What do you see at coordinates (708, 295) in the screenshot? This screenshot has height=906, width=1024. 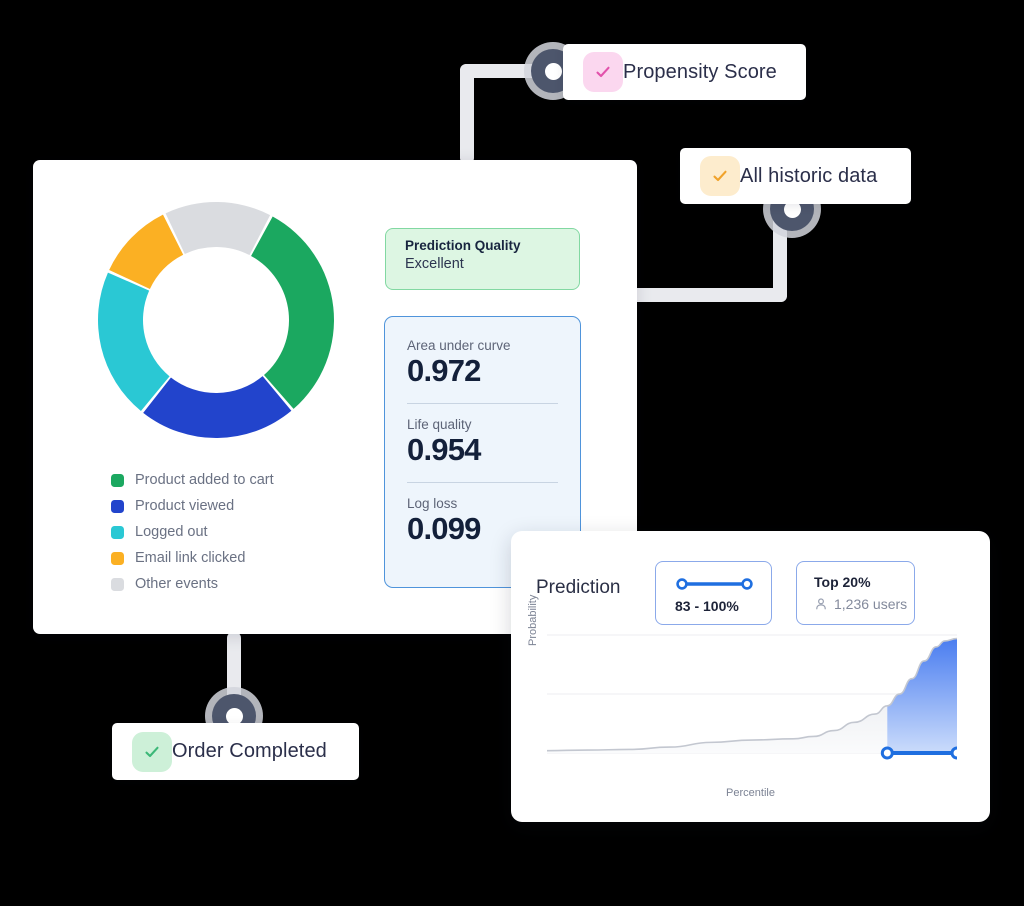 I see `connector-historic-horizontal` at bounding box center [708, 295].